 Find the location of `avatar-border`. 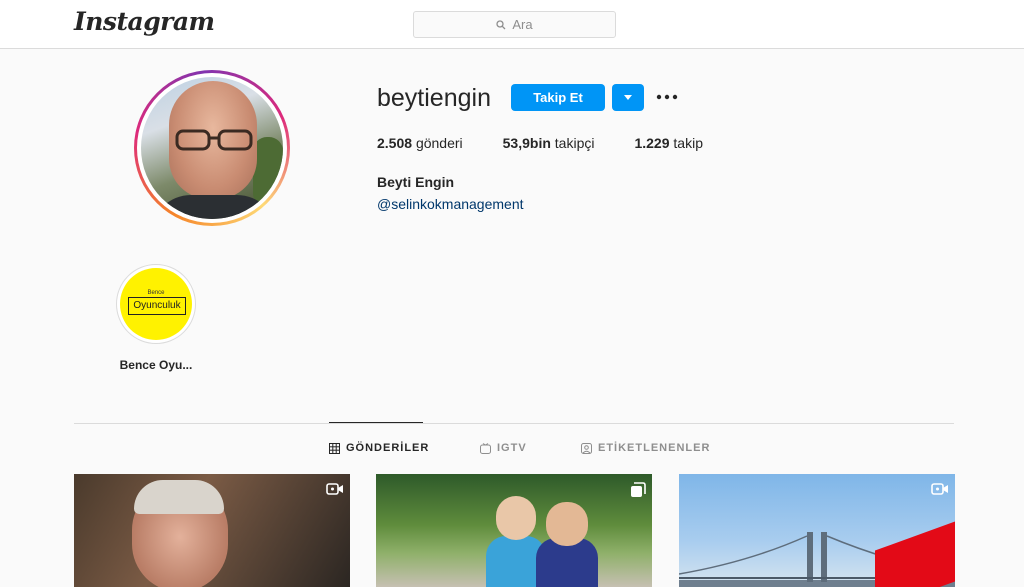

avatar-border is located at coordinates (212, 148).